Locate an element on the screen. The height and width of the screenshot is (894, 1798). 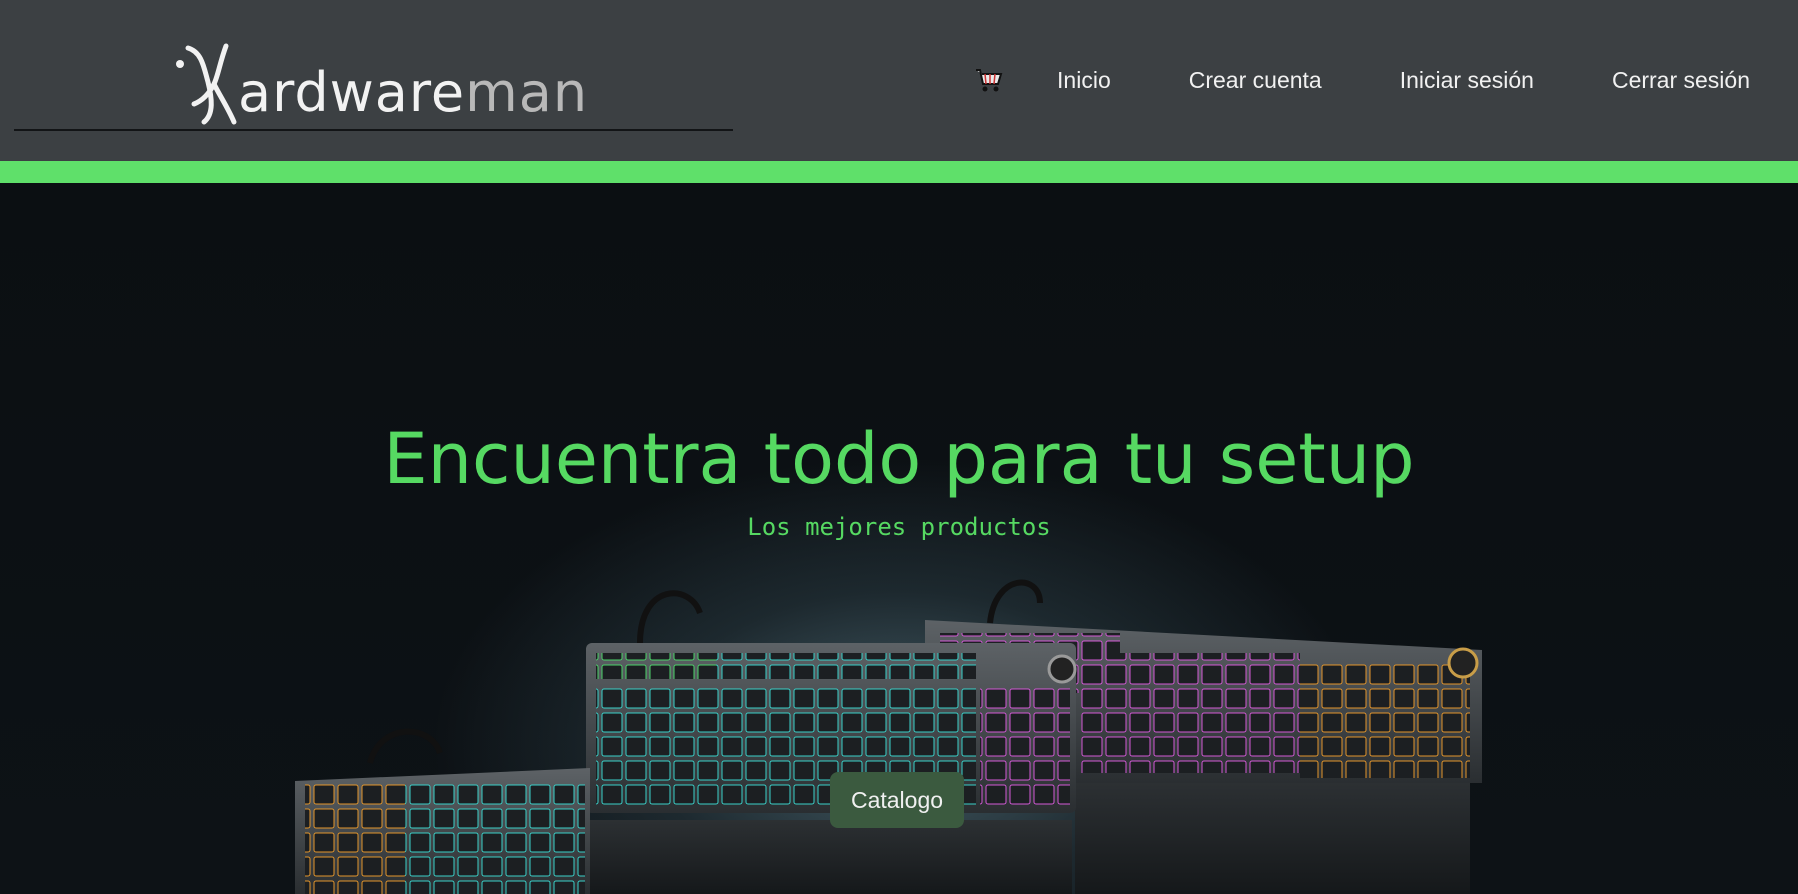
hero-title: Encuentra todo para tu setup is located at coordinates (899, 459).